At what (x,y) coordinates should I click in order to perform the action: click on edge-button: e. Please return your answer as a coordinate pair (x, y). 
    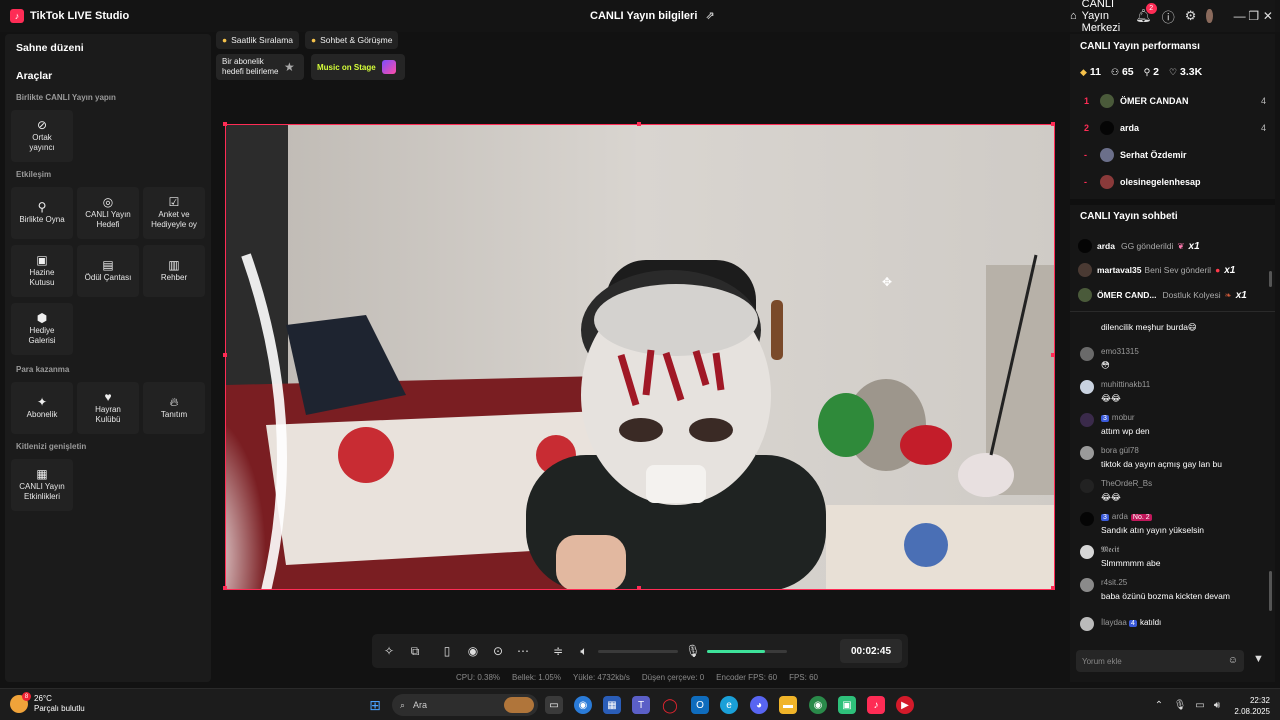
    Looking at the image, I should click on (729, 705).